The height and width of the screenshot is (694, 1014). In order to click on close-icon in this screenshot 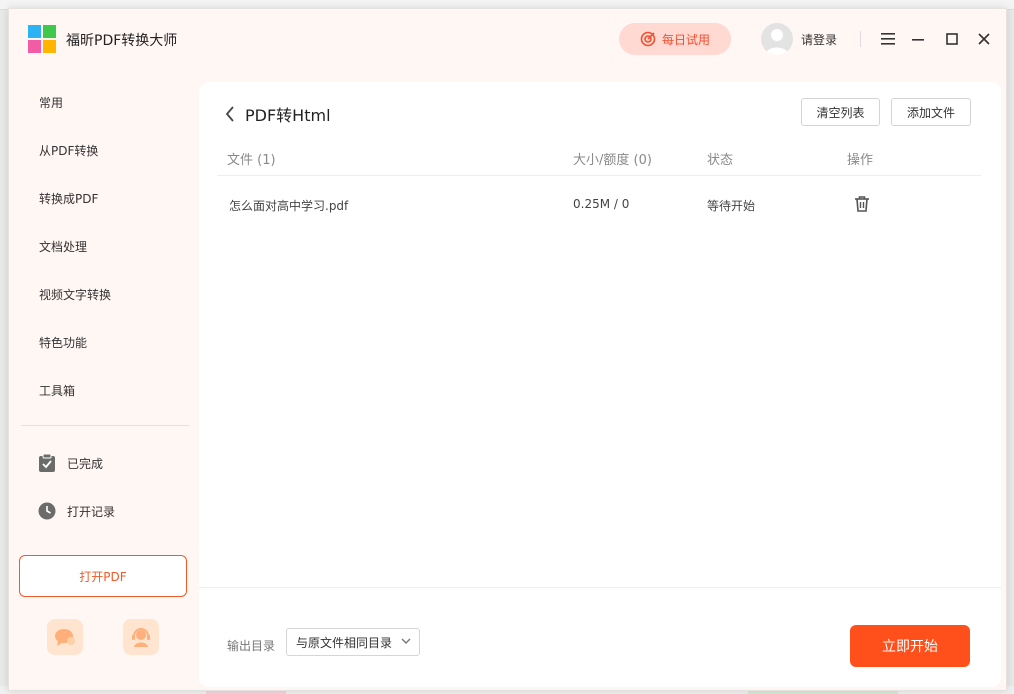, I will do `click(984, 39)`.